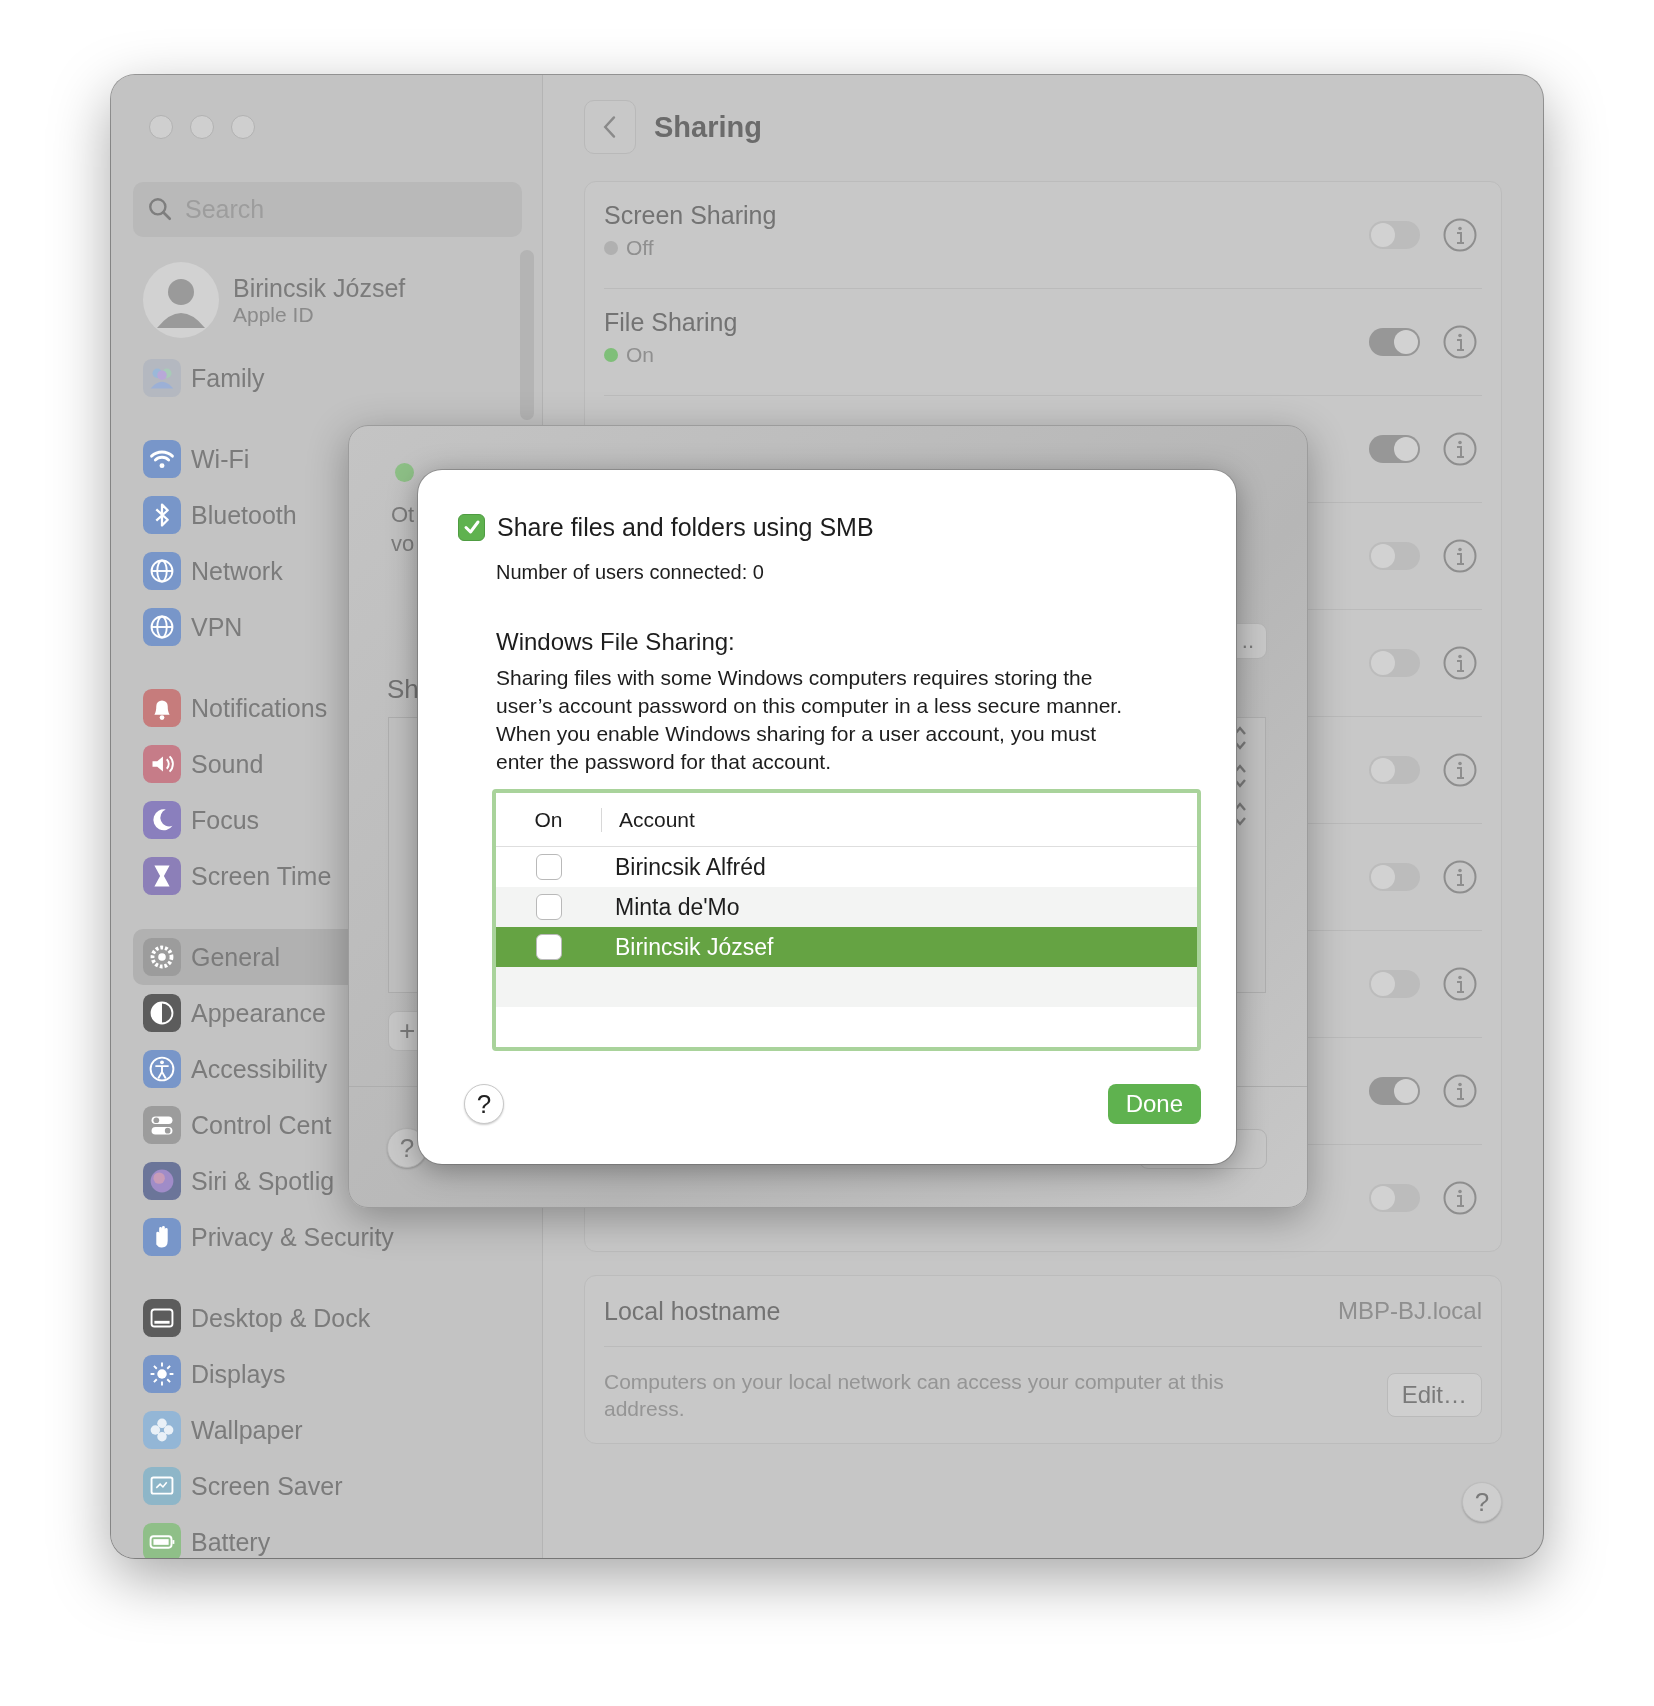  What do you see at coordinates (692, 1311) in the screenshot?
I see `hostname-label: Local hostname` at bounding box center [692, 1311].